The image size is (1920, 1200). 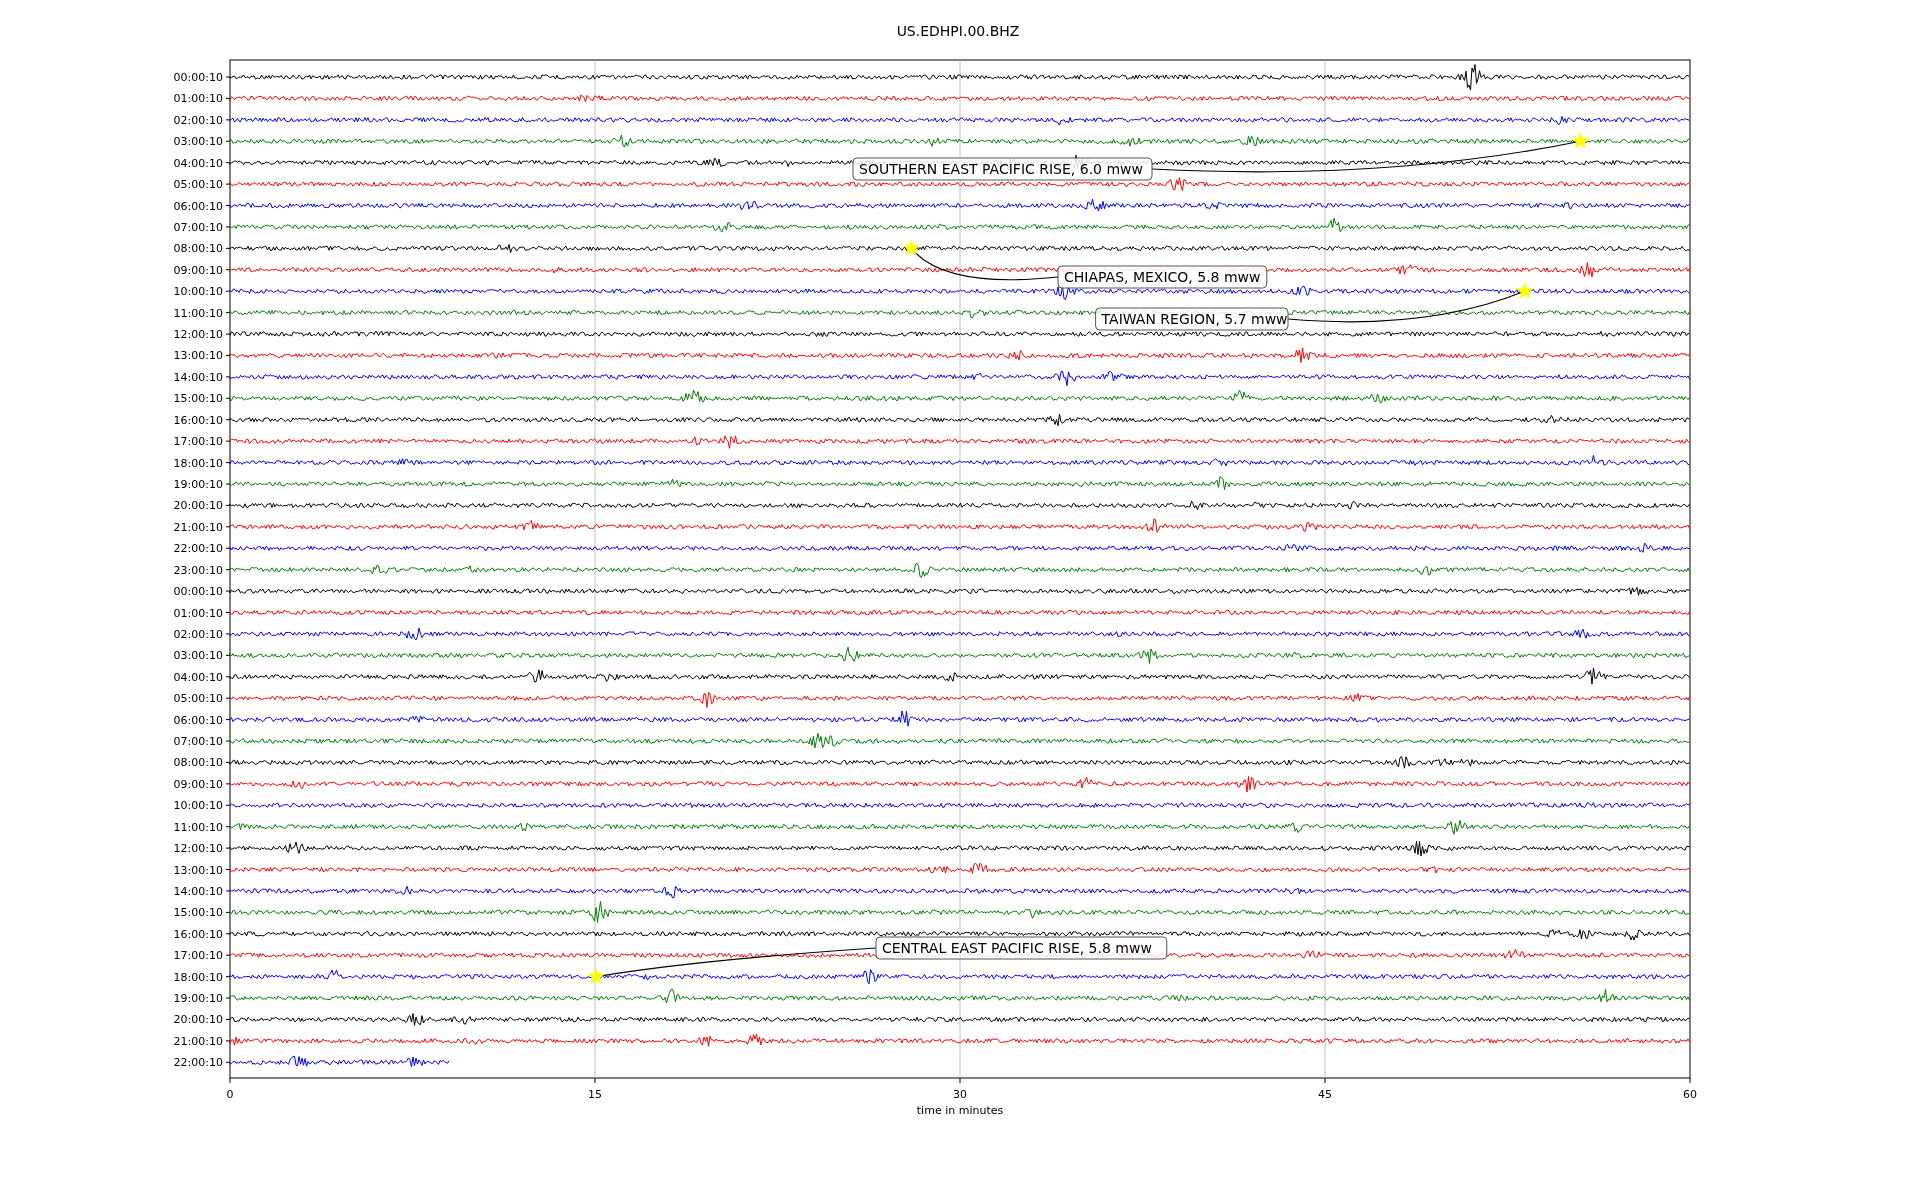 I want to click on x-axis-label: time in minutes, so click(x=960, y=1110).